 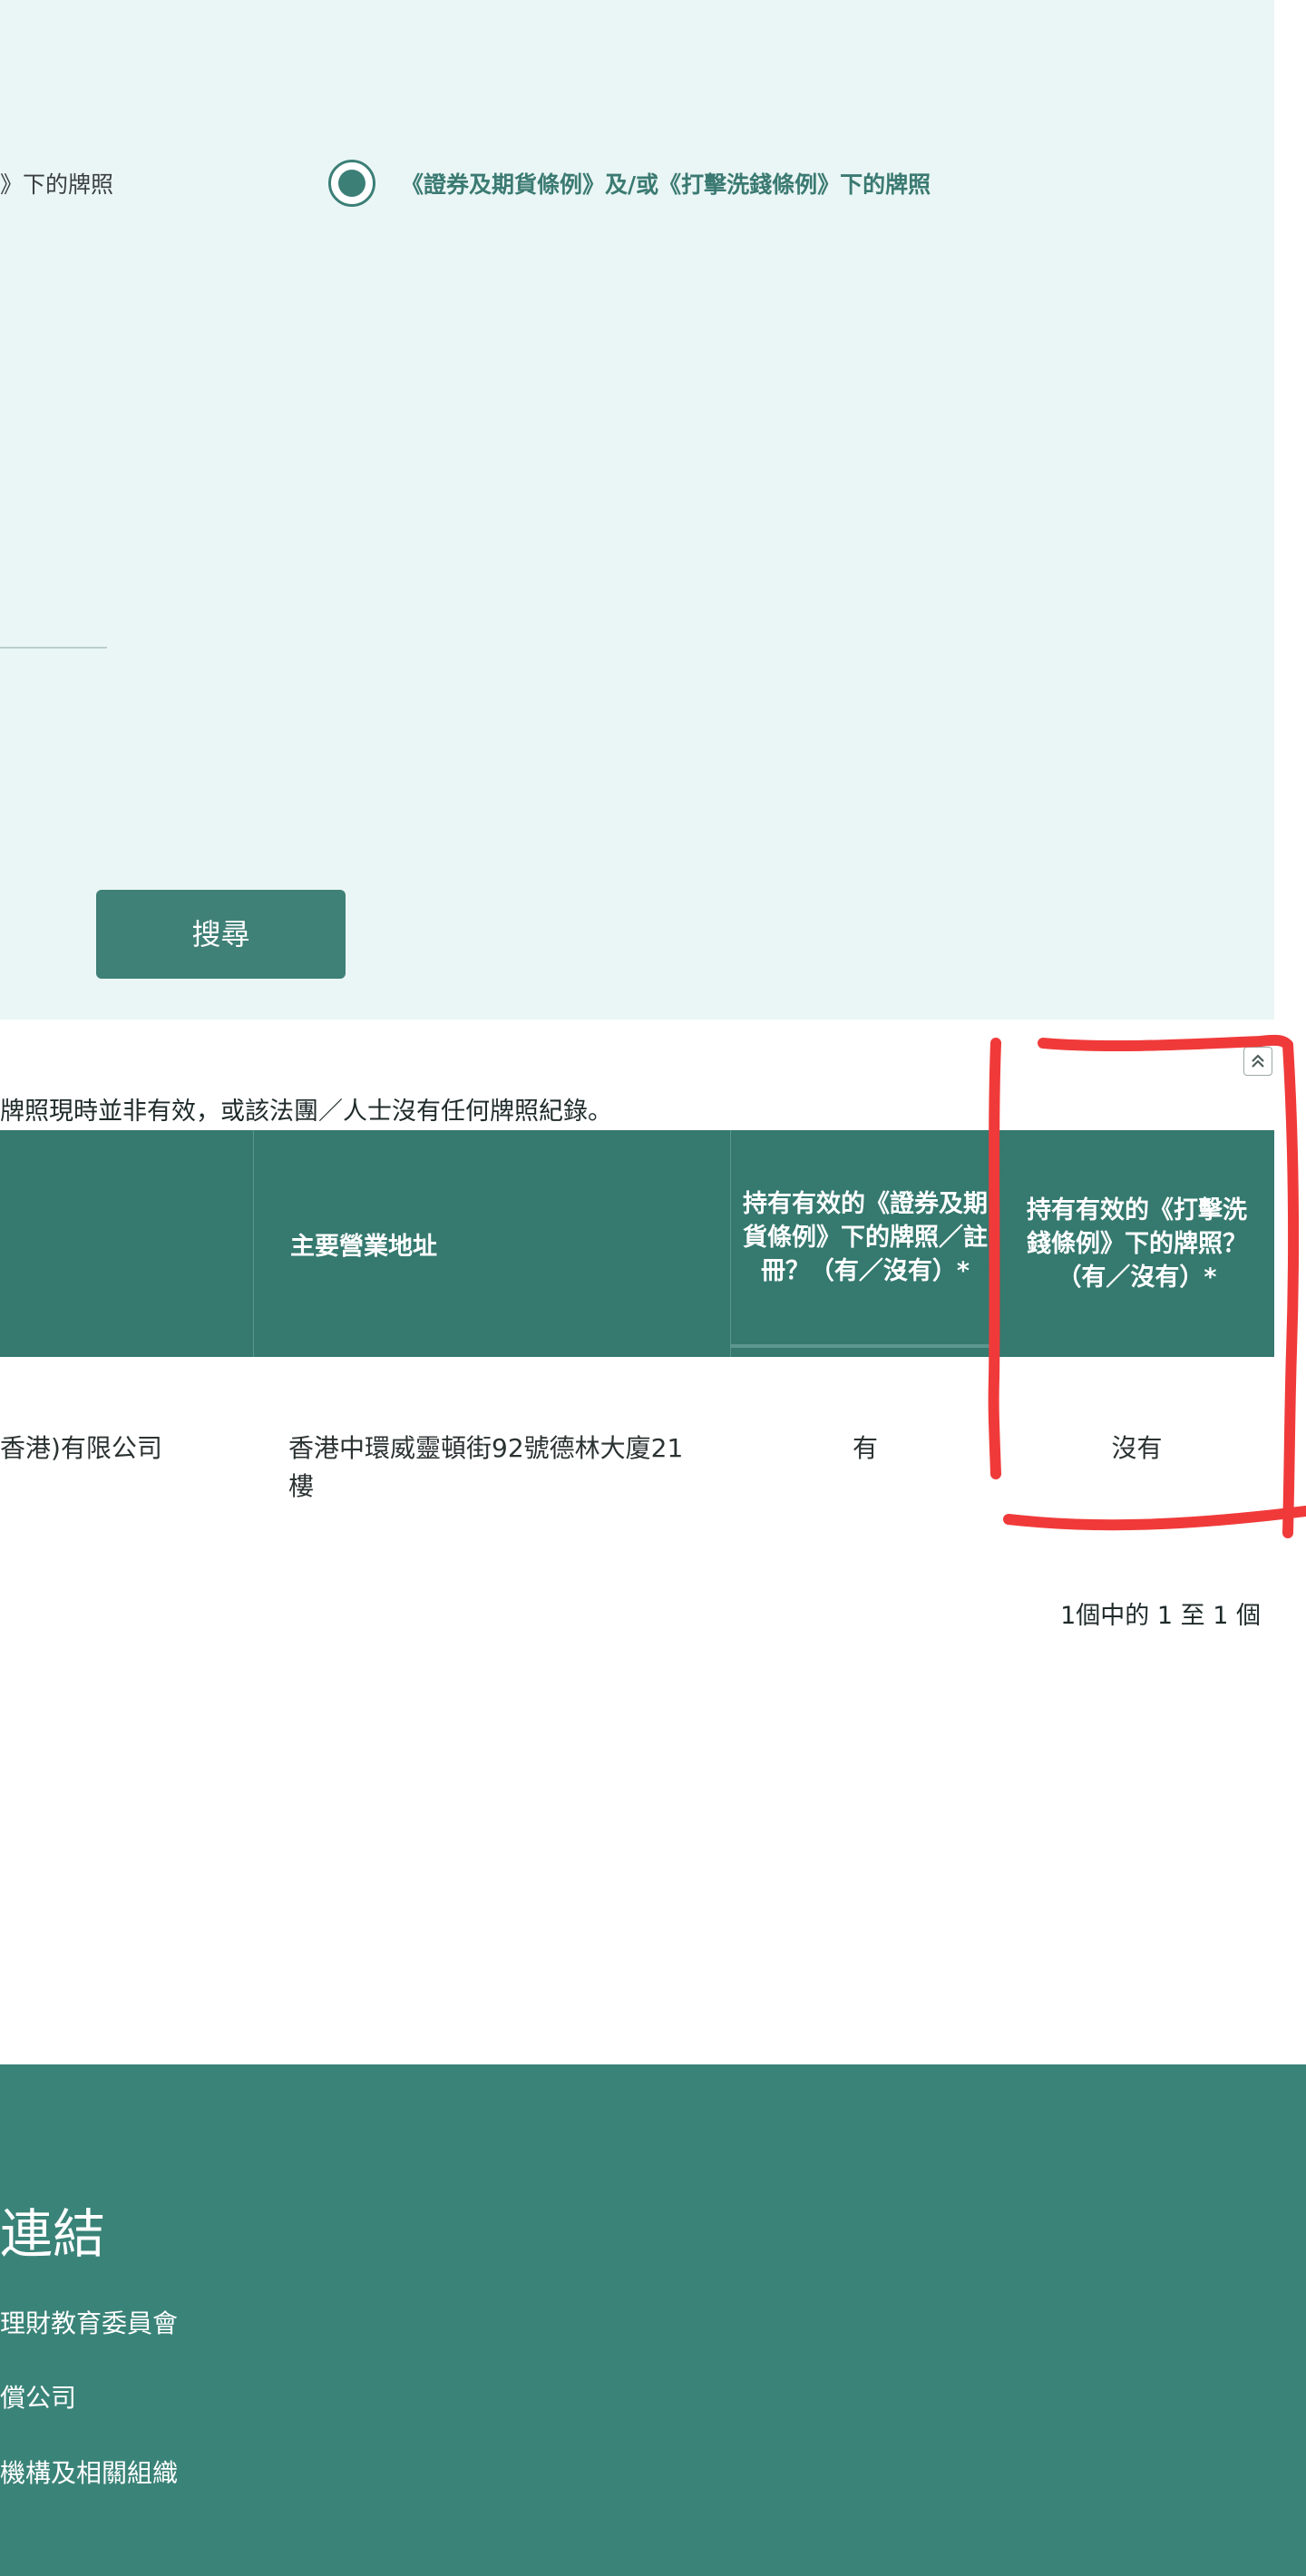 I want to click on results-notice: 牌照現時並非有效，或該法團／人士沒有任何牌照紀錄。, so click(x=306, y=1112).